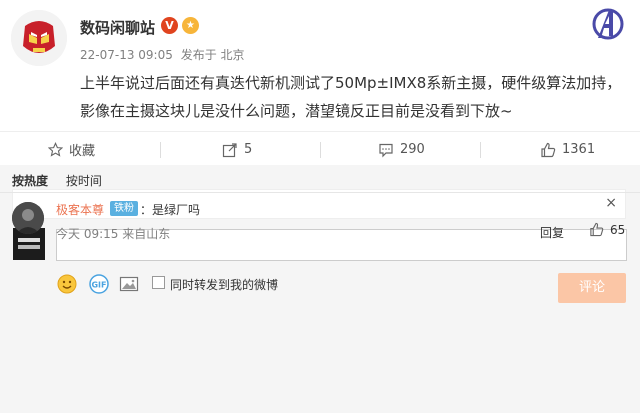  I want to click on commenter-name: 极客本尊, so click(80, 209).